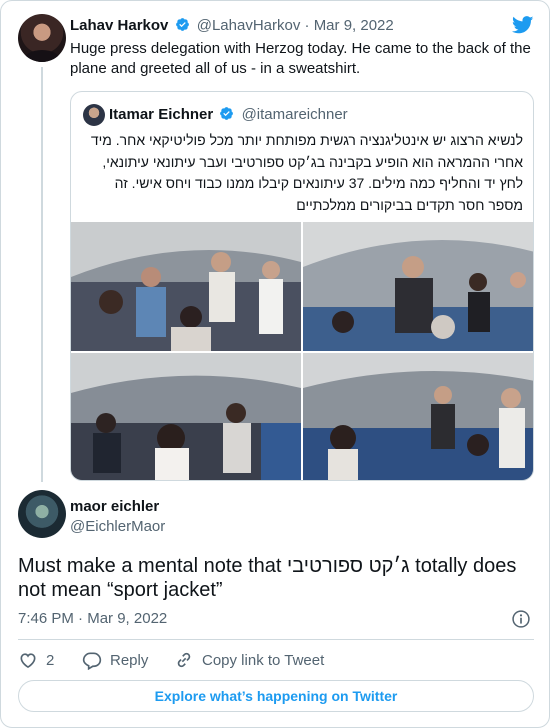 The image size is (550, 728). Describe the element at coordinates (129, 660) in the screenshot. I see `reply-label: Reply` at that location.